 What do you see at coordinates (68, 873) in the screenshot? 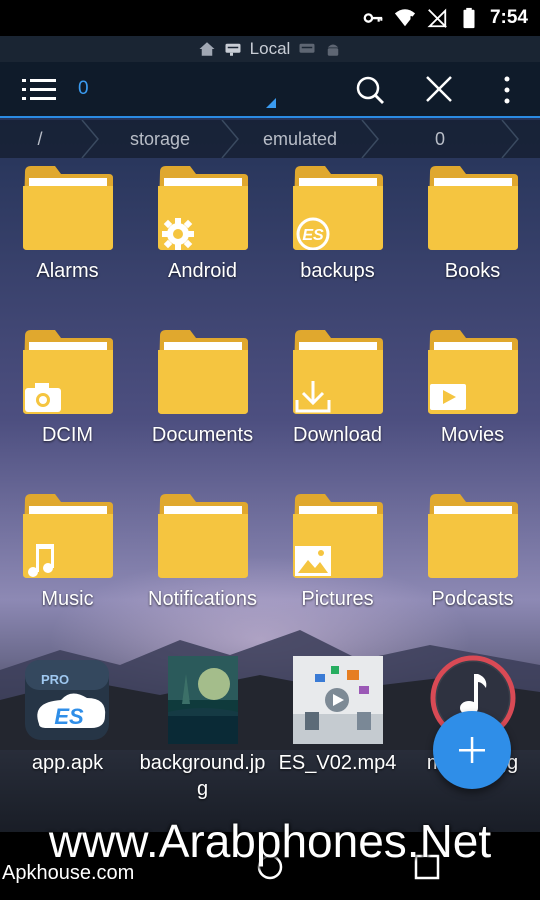
I see `watermark-secondary: Apkhouse.com` at bounding box center [68, 873].